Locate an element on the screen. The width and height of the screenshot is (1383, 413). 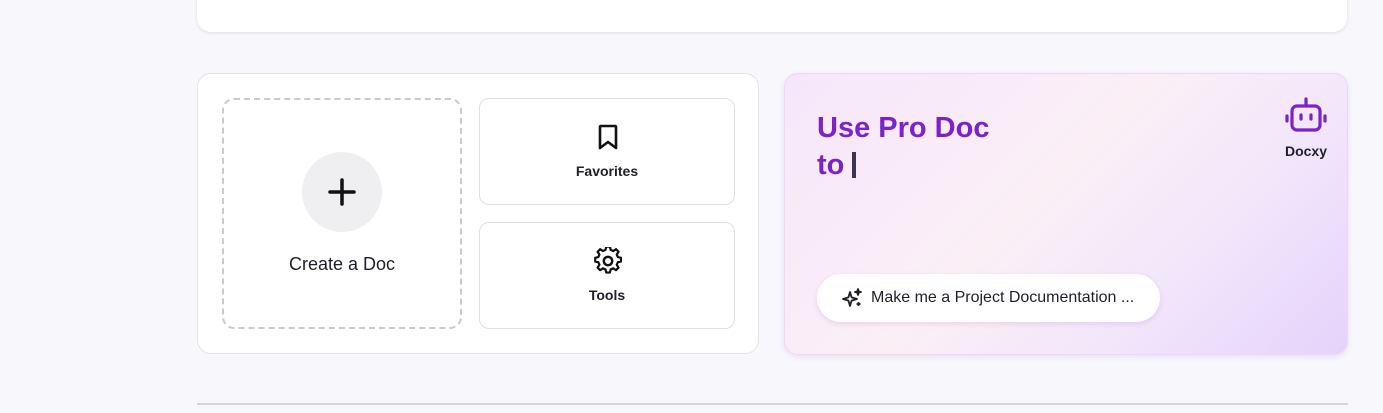
robot-icon is located at coordinates (1306, 114).